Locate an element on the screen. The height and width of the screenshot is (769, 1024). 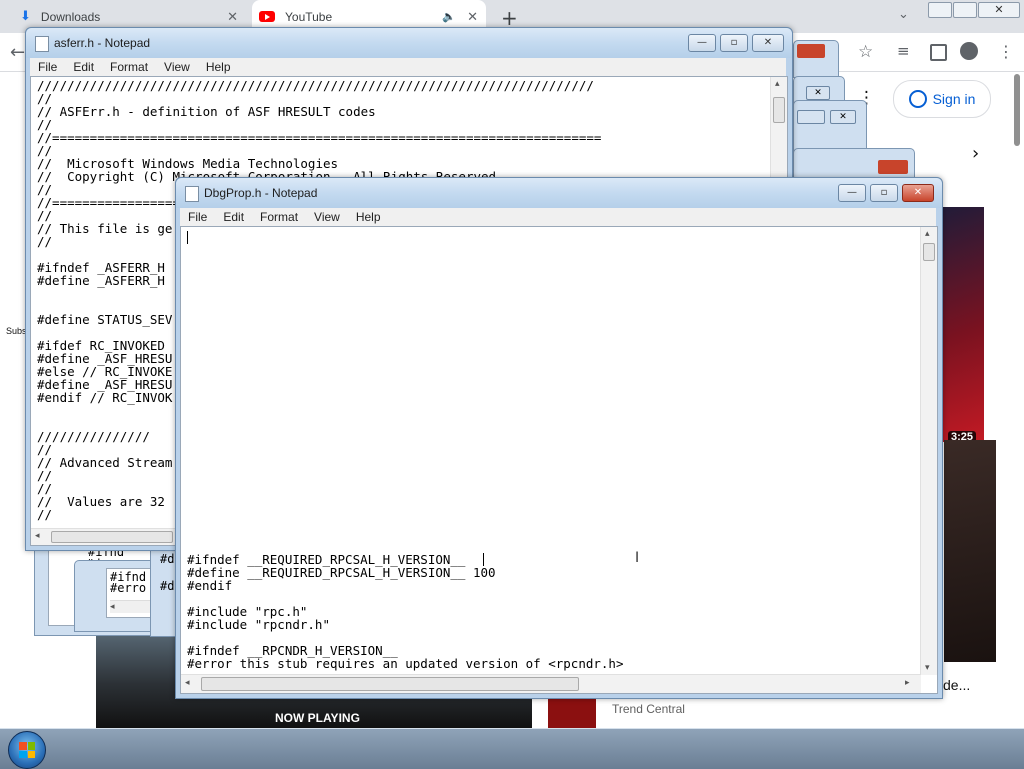
window-title: DbgProp.h - Notepad is located at coordinates (261, 193).